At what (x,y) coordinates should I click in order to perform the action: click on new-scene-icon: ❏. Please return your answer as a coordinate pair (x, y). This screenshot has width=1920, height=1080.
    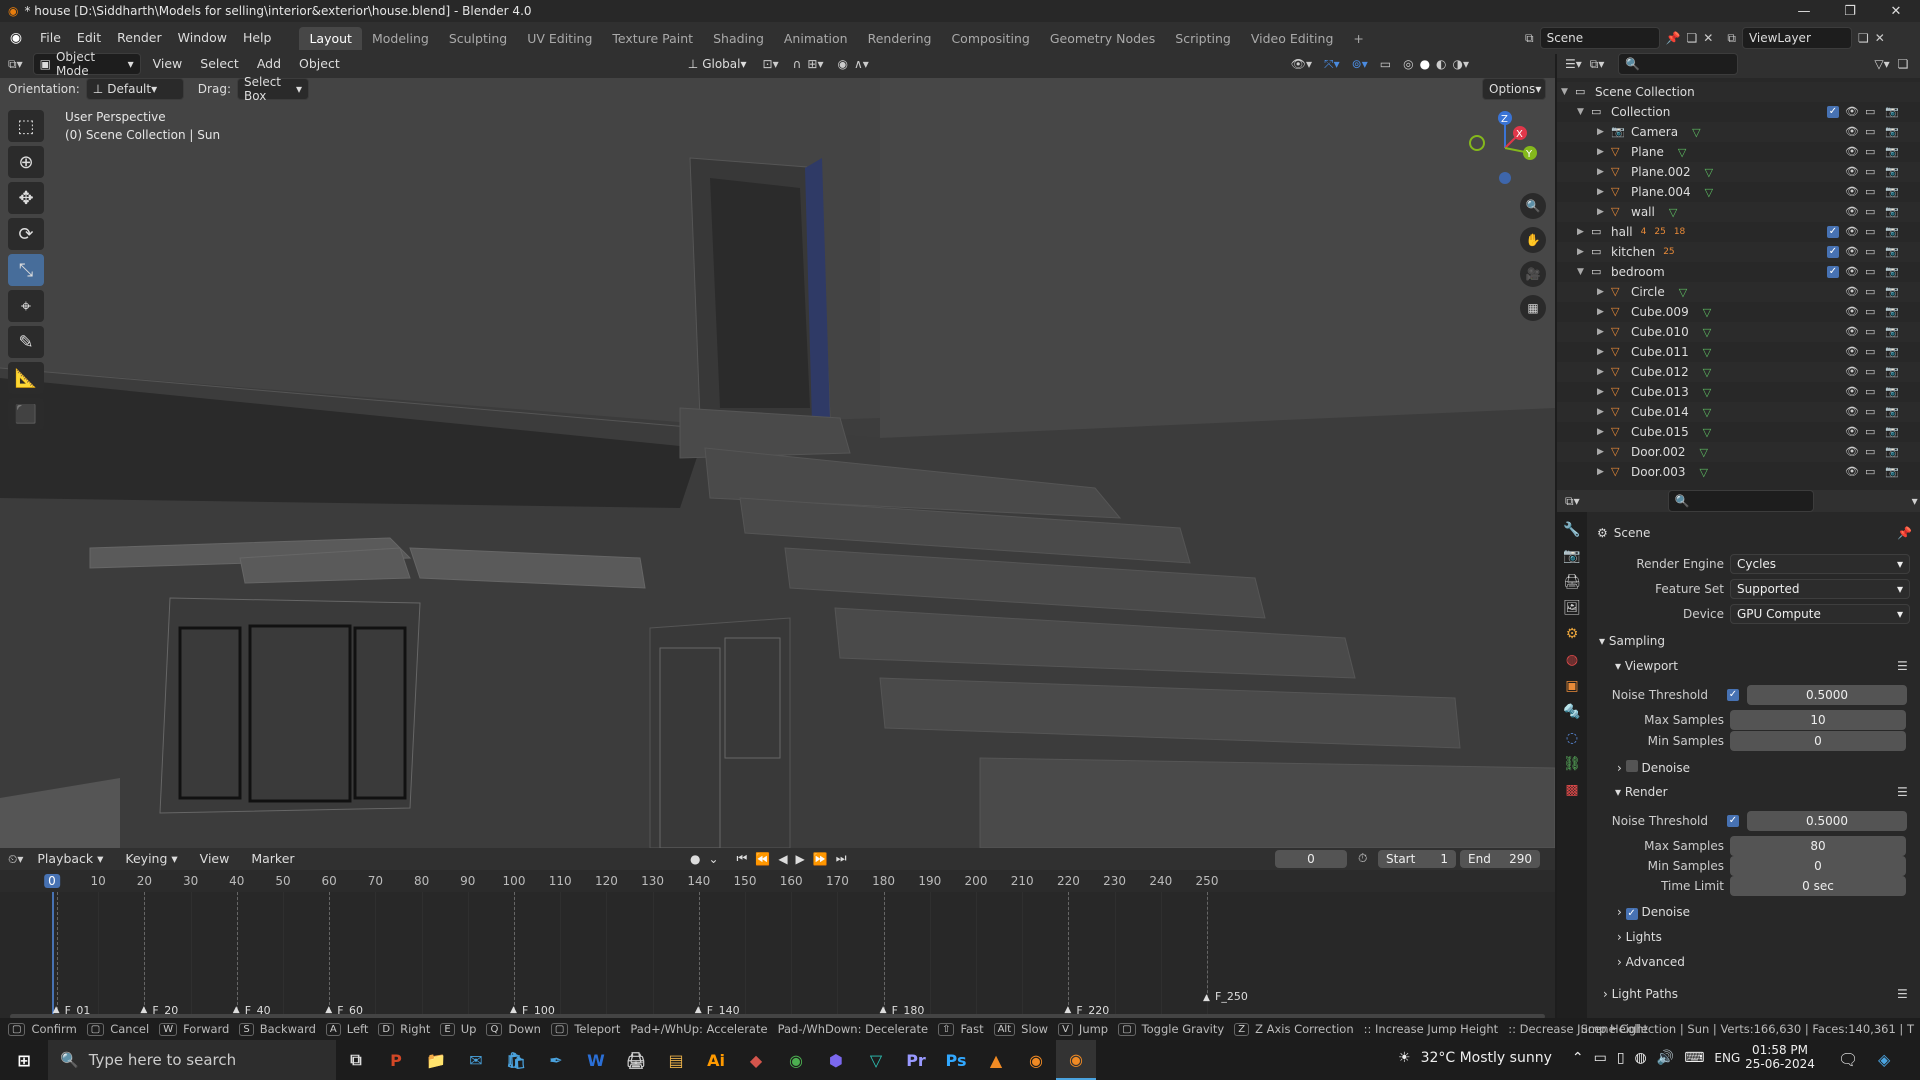
    Looking at the image, I should click on (1692, 38).